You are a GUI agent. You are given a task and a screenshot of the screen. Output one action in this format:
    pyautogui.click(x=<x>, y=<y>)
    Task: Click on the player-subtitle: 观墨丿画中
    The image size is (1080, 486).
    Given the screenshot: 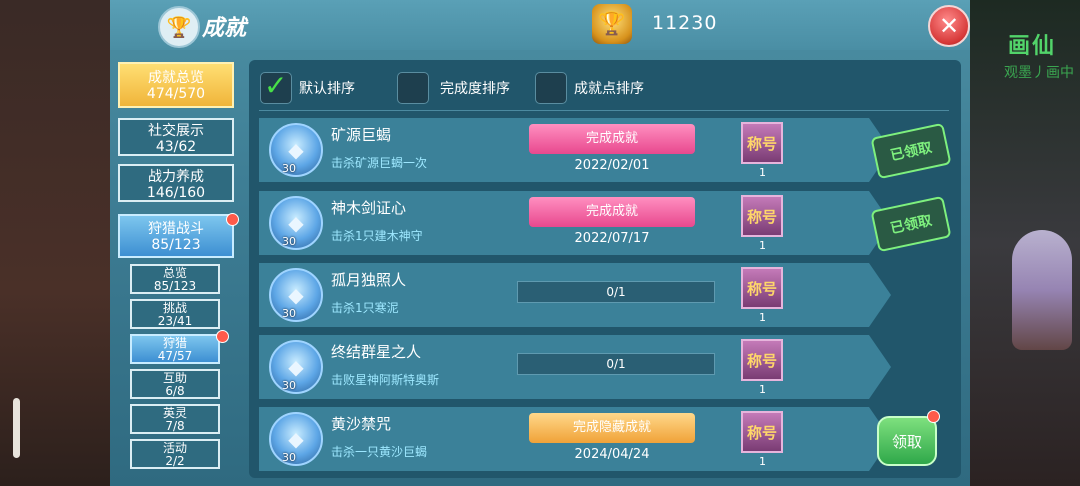 What is the action you would take?
    pyautogui.click(x=1039, y=73)
    